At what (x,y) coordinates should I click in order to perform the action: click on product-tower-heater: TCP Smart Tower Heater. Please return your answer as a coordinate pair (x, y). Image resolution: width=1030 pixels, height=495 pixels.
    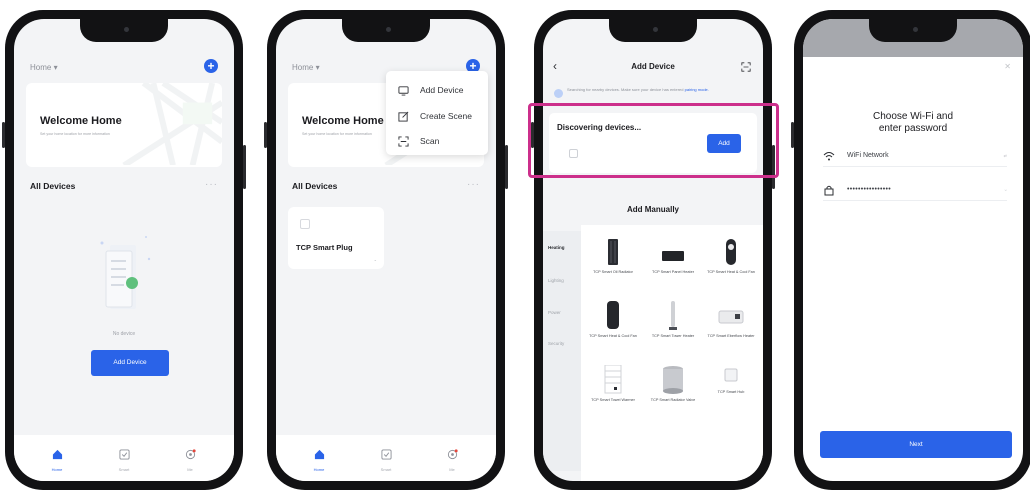
    Looking at the image, I should click on (673, 320).